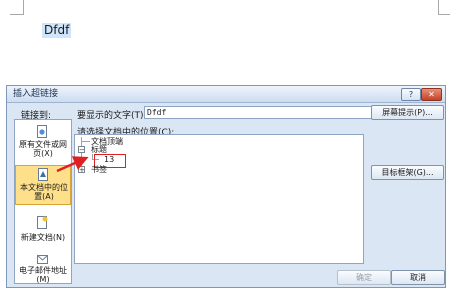 This screenshot has width=450, height=301. I want to click on nav-existing-label-2: 页(X), so click(43, 153).